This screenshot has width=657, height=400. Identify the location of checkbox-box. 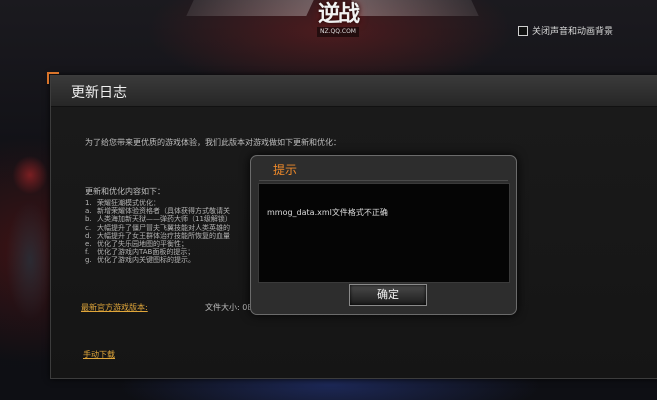
(523, 30).